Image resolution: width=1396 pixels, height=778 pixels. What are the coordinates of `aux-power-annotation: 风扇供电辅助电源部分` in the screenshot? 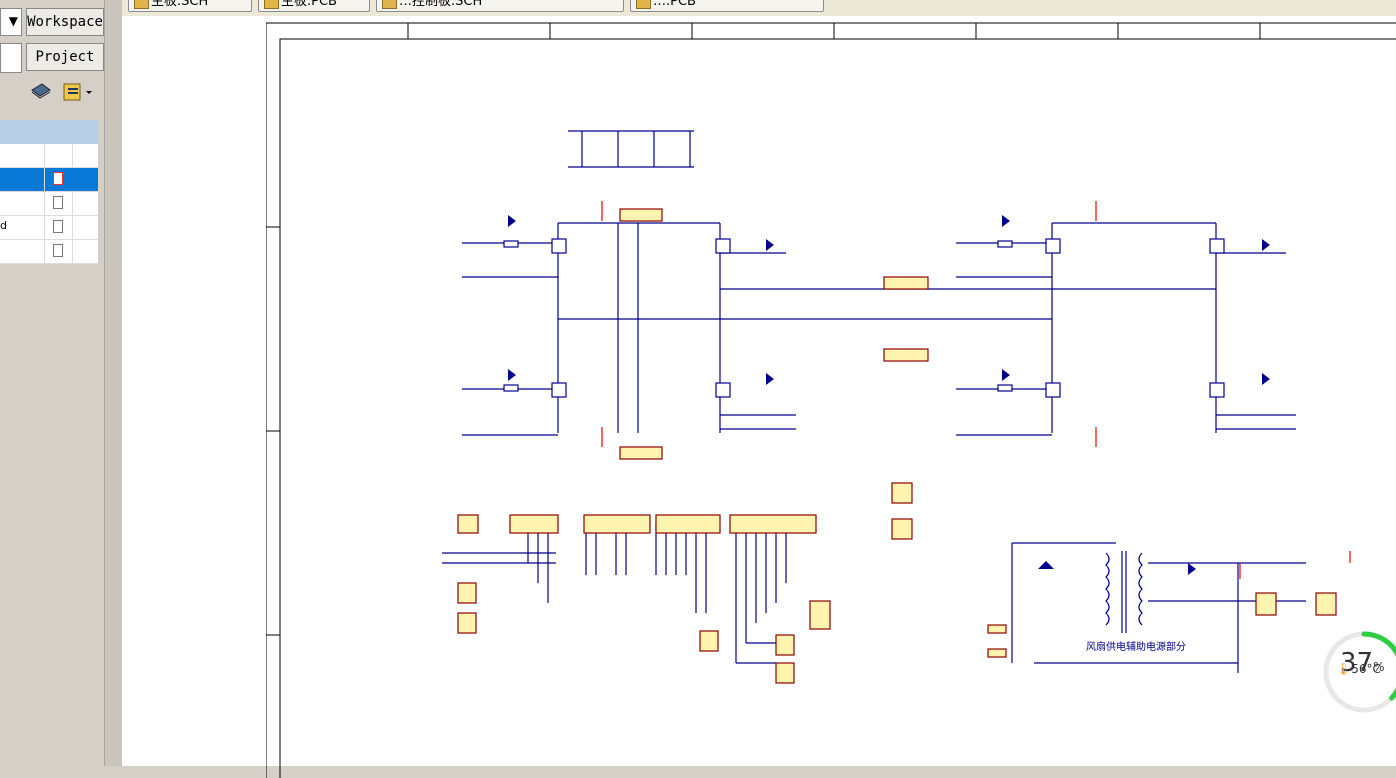 It's located at (1136, 646).